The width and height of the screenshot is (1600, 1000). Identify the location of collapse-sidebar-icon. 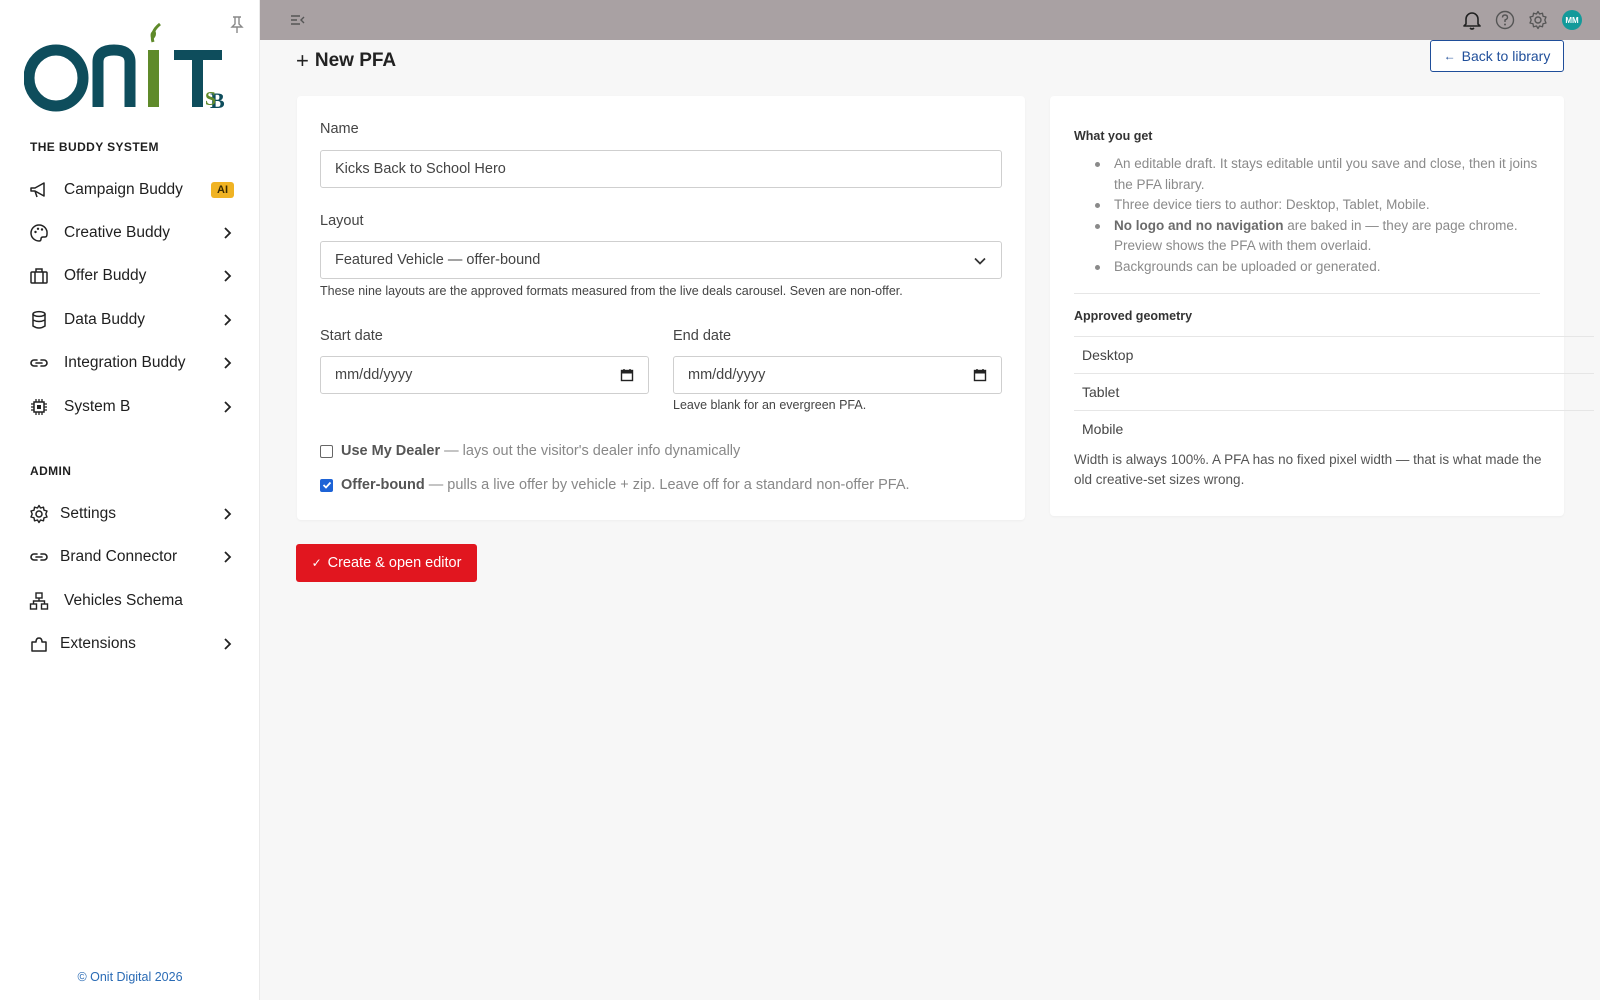
(298, 20).